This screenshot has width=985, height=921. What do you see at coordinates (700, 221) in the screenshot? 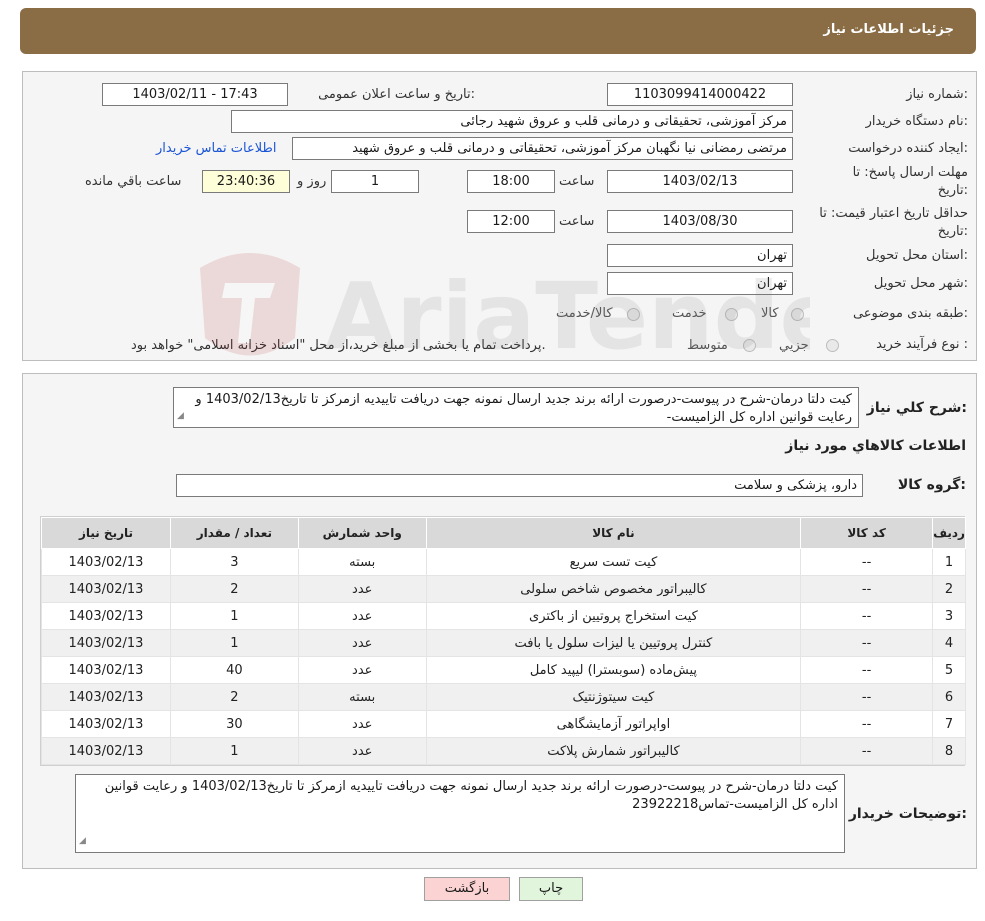
I see `validity-date-field: 1403/08/30` at bounding box center [700, 221].